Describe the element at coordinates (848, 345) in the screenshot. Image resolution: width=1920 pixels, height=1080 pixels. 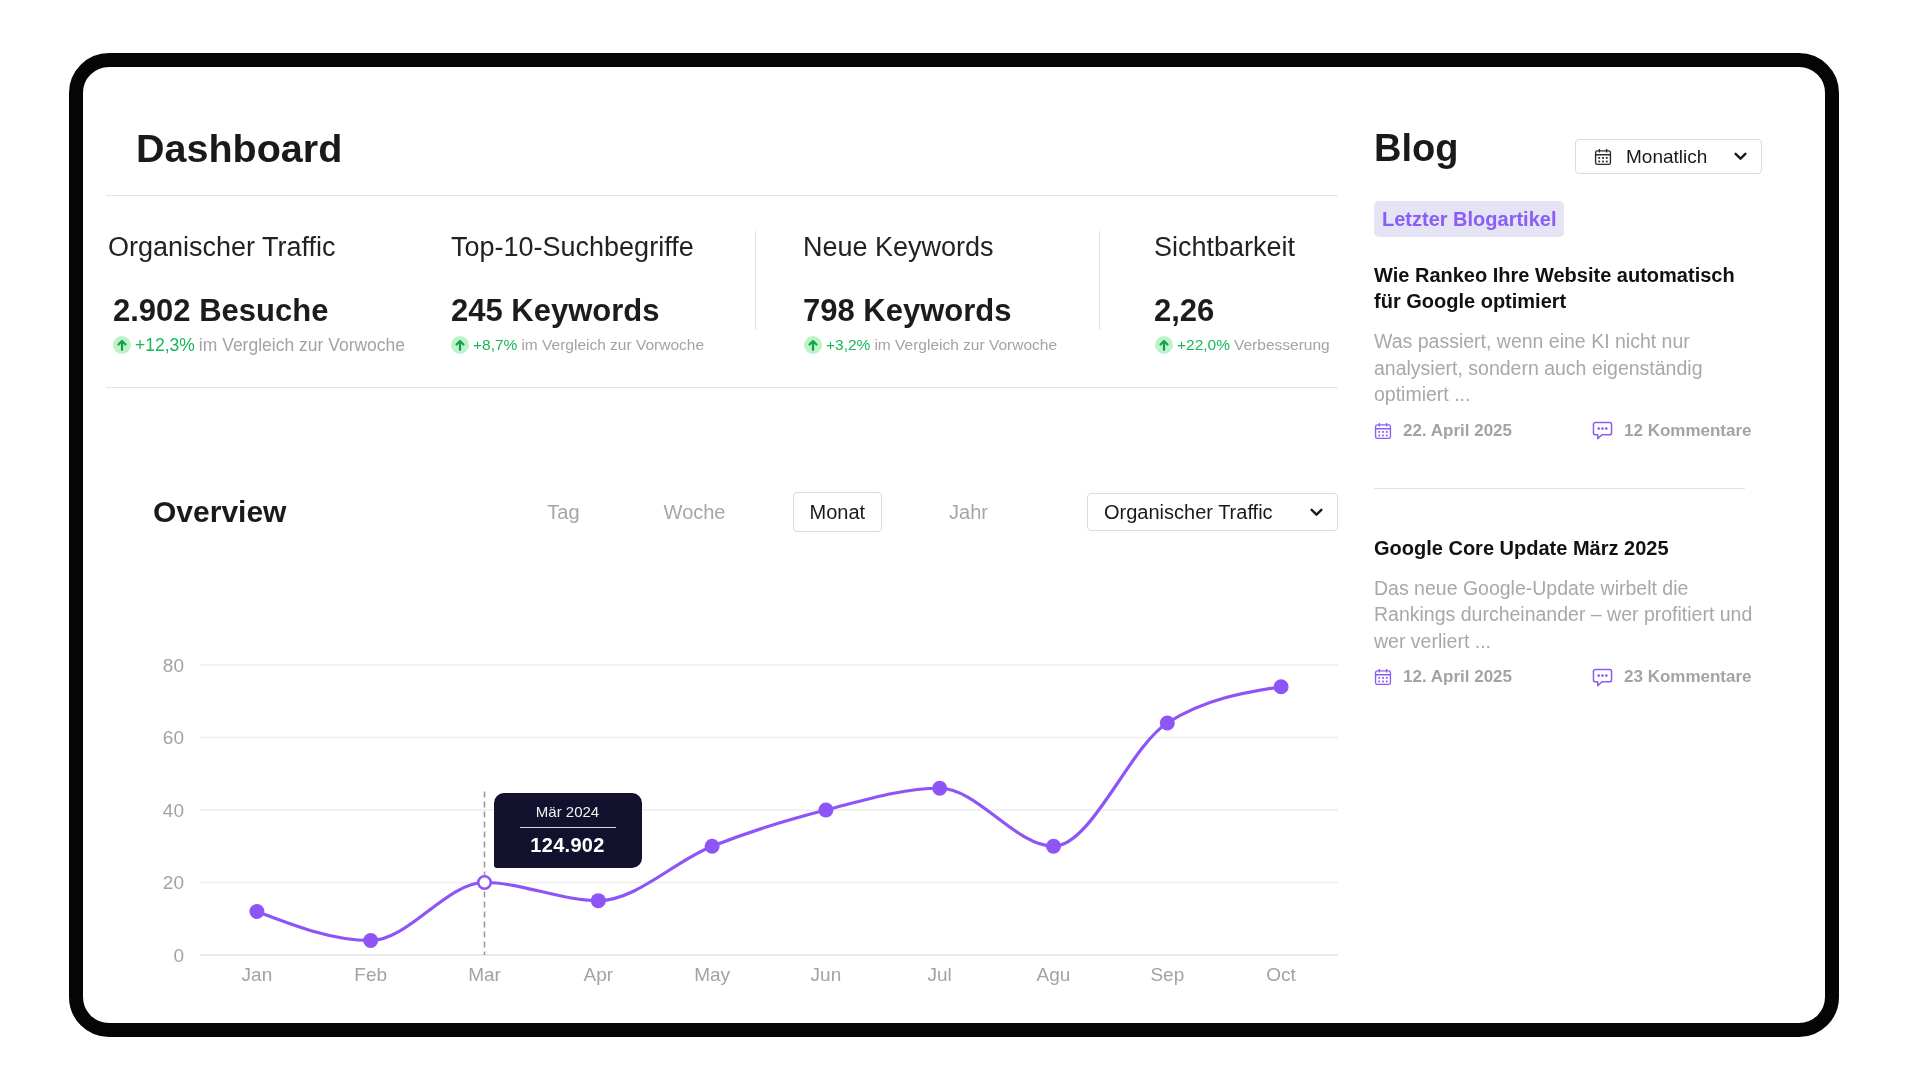
I see `change-percent: +3,2%` at that location.